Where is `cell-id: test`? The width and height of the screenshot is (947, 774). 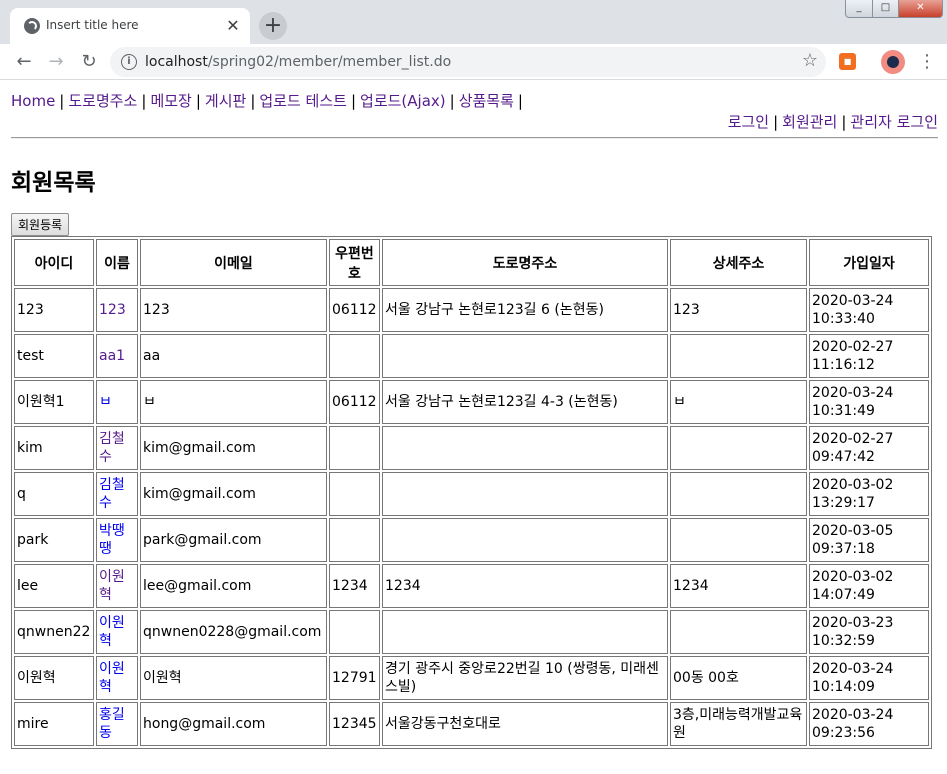 cell-id: test is located at coordinates (54, 356).